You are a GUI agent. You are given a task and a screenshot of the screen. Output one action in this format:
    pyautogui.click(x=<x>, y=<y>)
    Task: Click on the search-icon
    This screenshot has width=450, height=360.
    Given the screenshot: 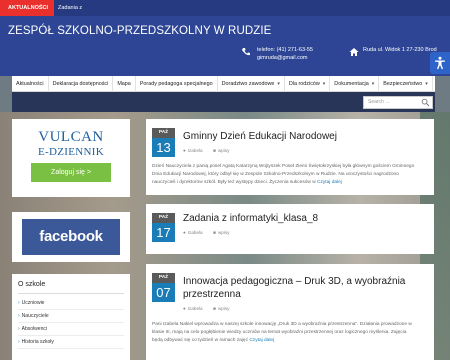 What is the action you would take?
    pyautogui.click(x=425, y=102)
    